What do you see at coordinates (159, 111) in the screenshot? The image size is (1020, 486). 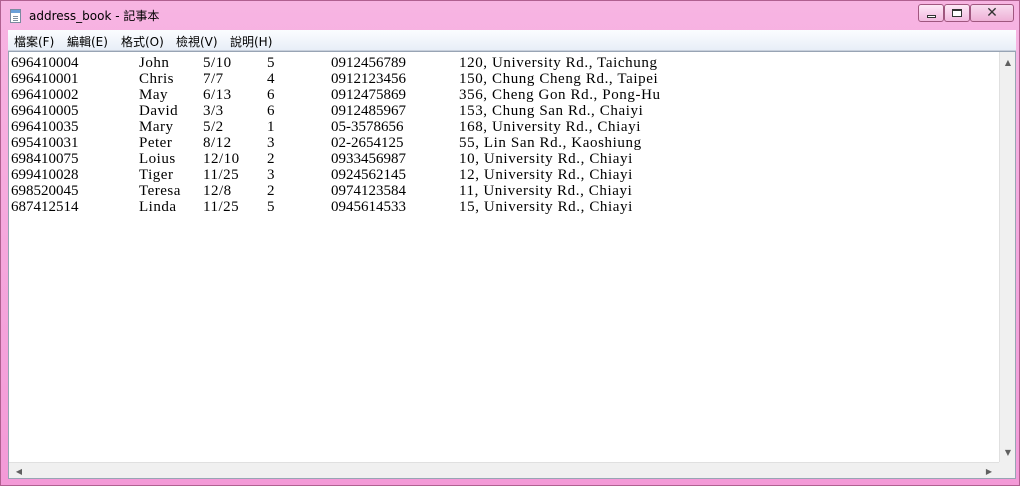 I see `record-name: David` at bounding box center [159, 111].